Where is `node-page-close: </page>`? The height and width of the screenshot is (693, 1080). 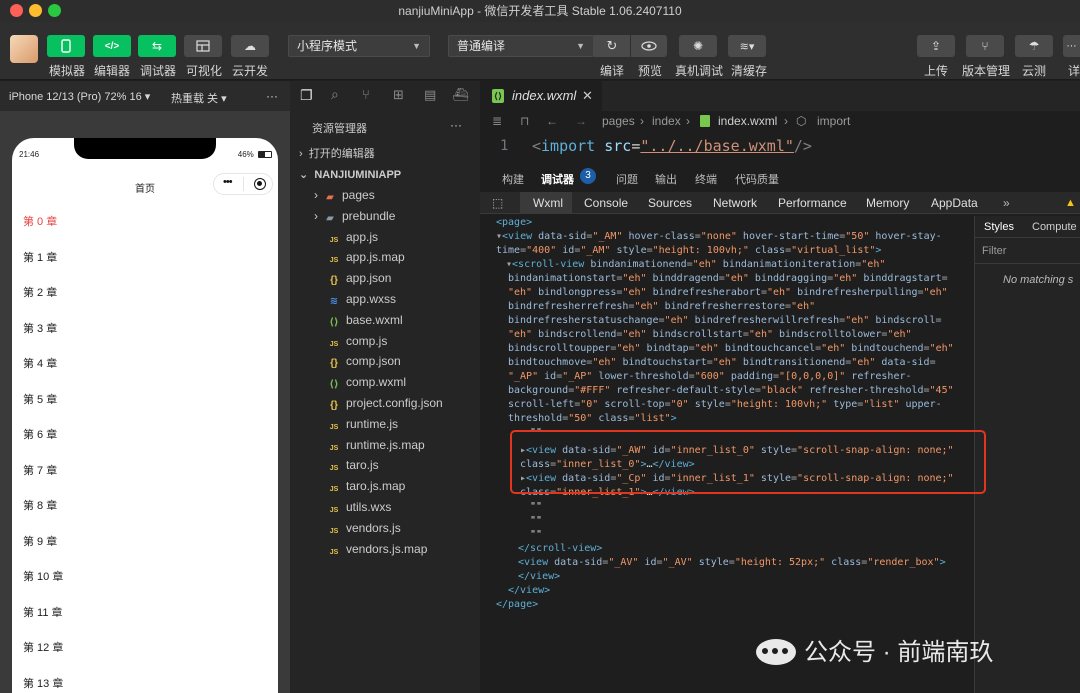
node-page-close: </page> is located at coordinates (517, 605).